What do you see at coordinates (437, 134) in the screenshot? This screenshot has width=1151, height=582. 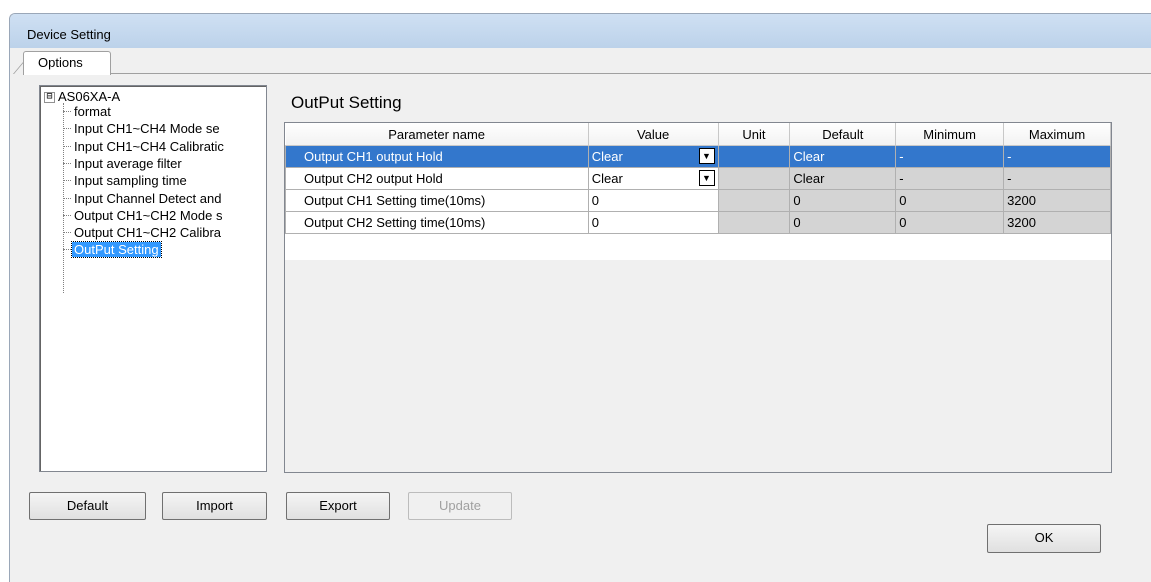 I see `column-header-parameter-name: Parameter name` at bounding box center [437, 134].